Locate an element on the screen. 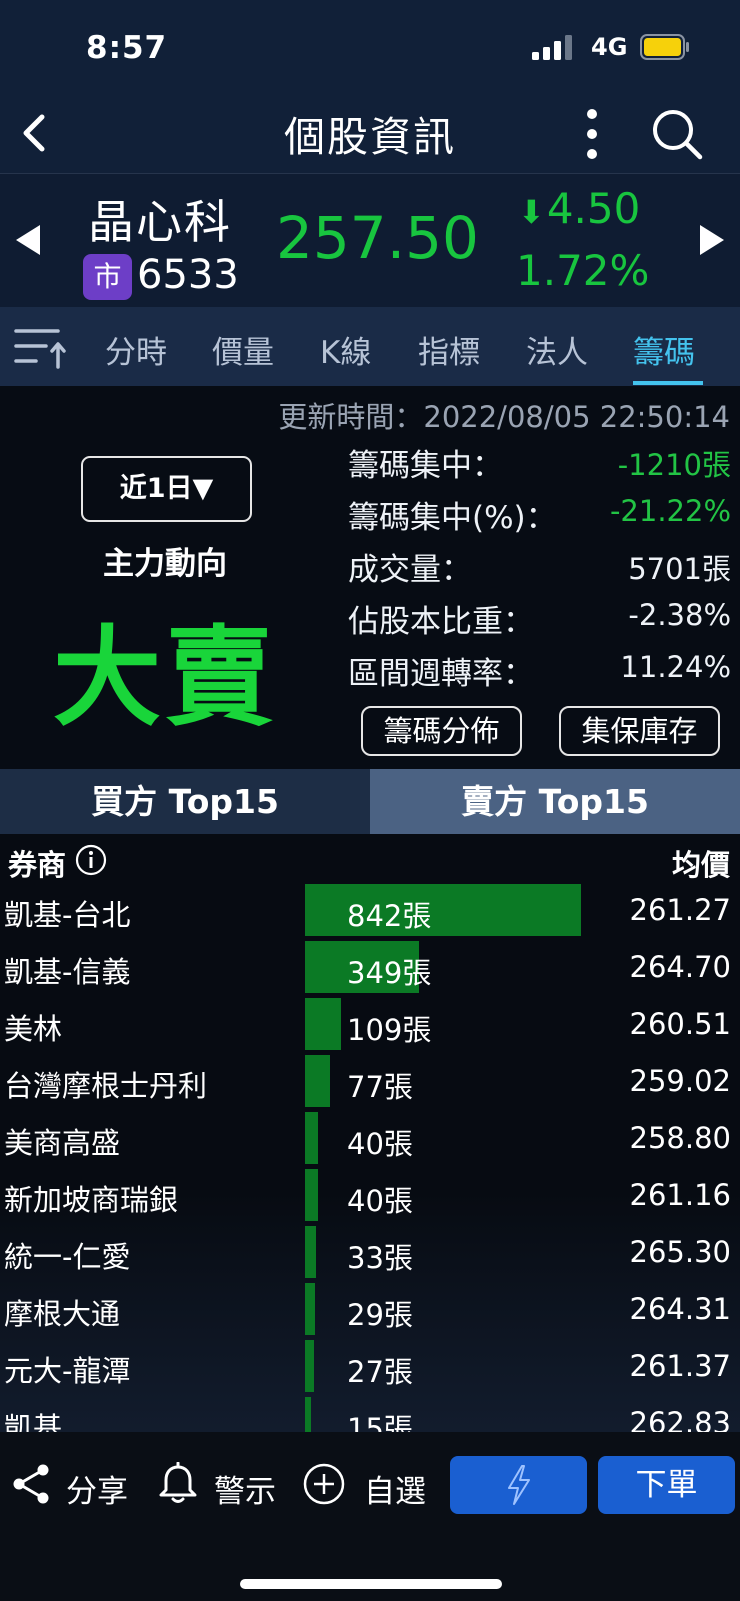 This screenshot has height=1601, width=740. broker-avg-price: 262.83 is located at coordinates (680, 1419).